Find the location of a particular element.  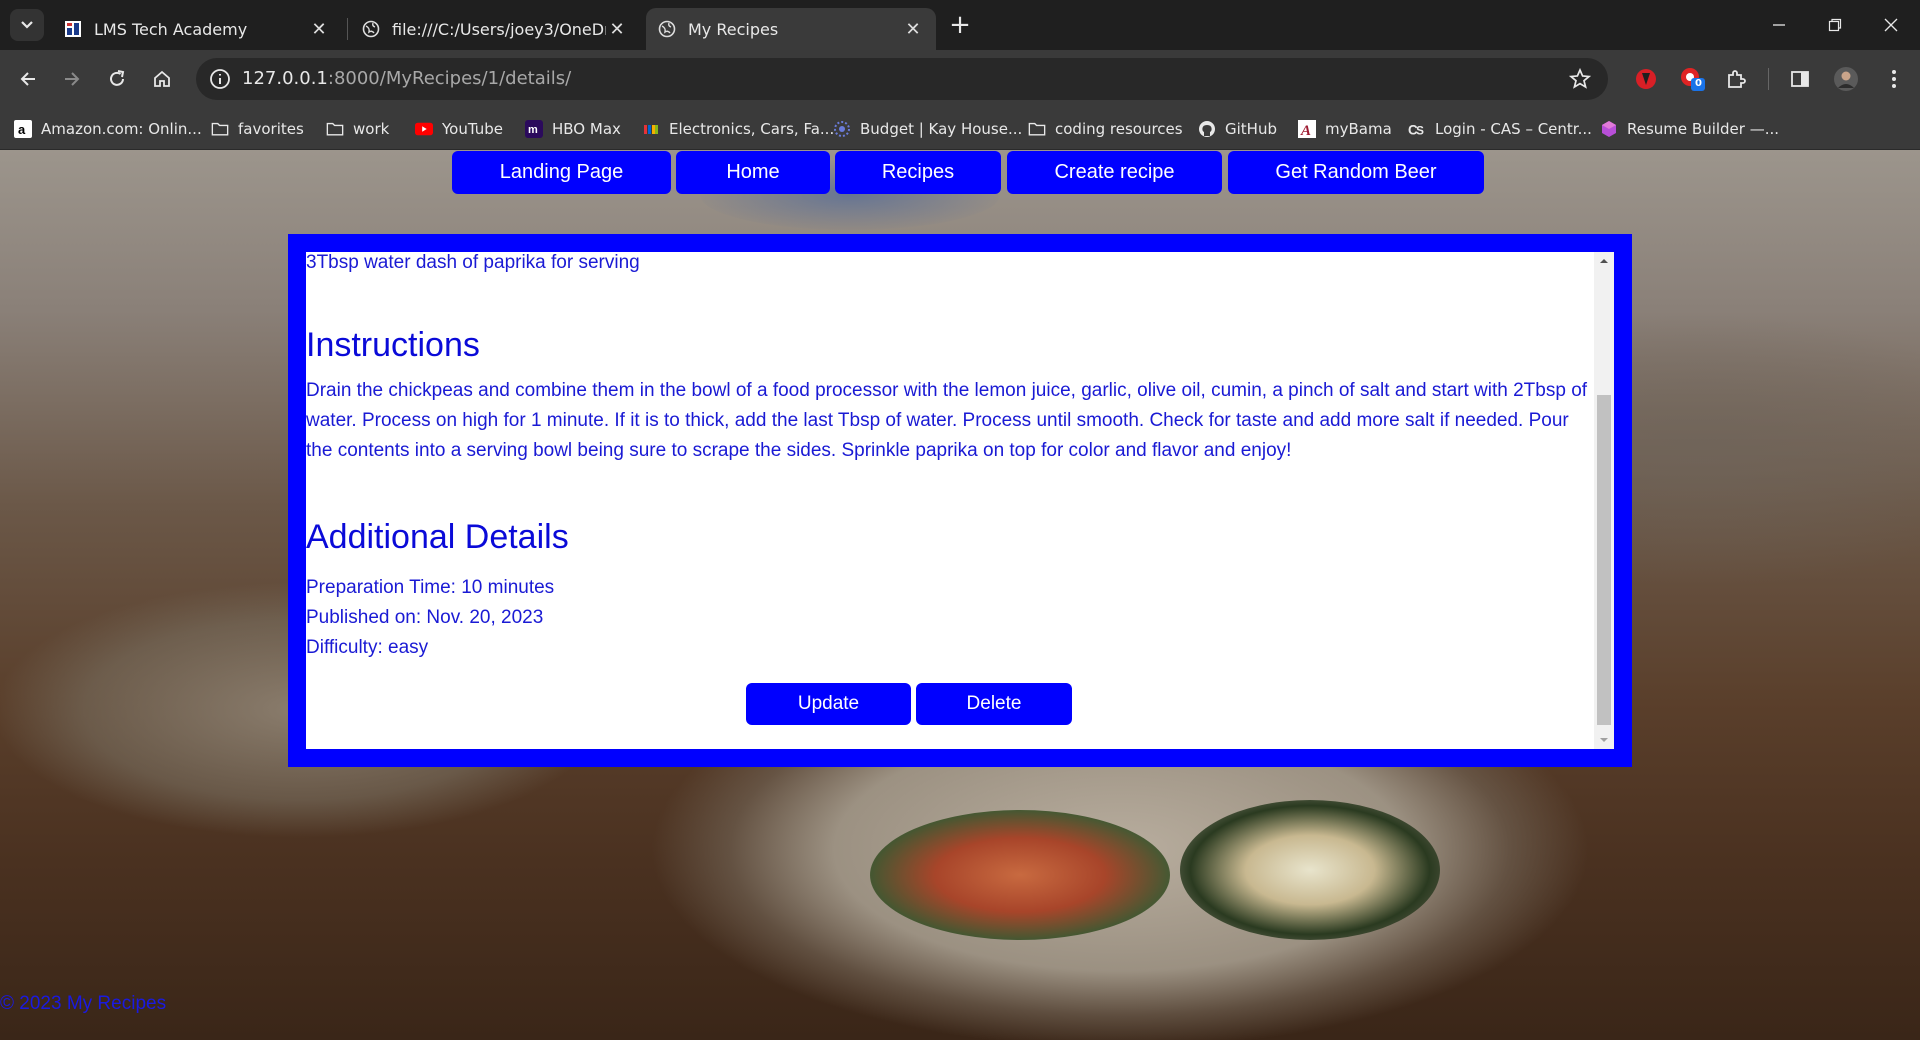

bookmark-label: GitHub is located at coordinates (1251, 129).